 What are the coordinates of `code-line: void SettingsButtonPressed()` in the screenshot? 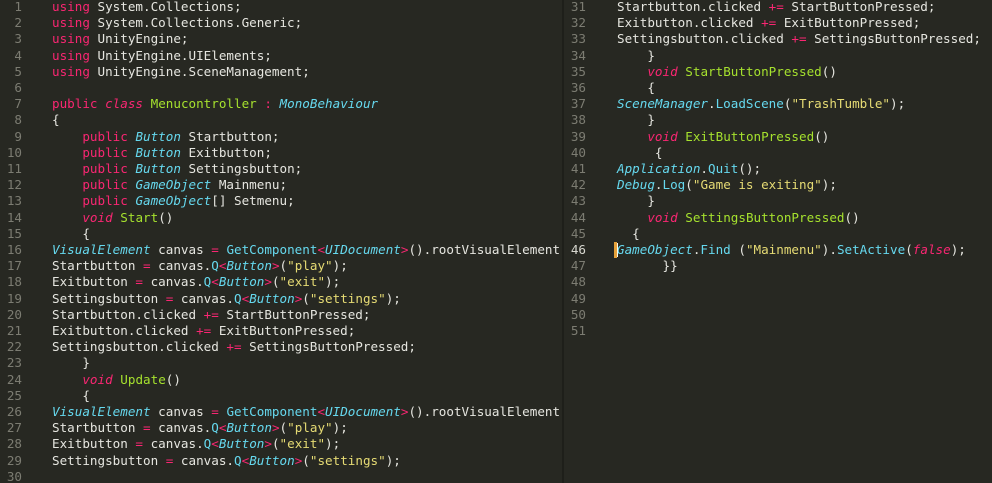 It's located at (738, 218).